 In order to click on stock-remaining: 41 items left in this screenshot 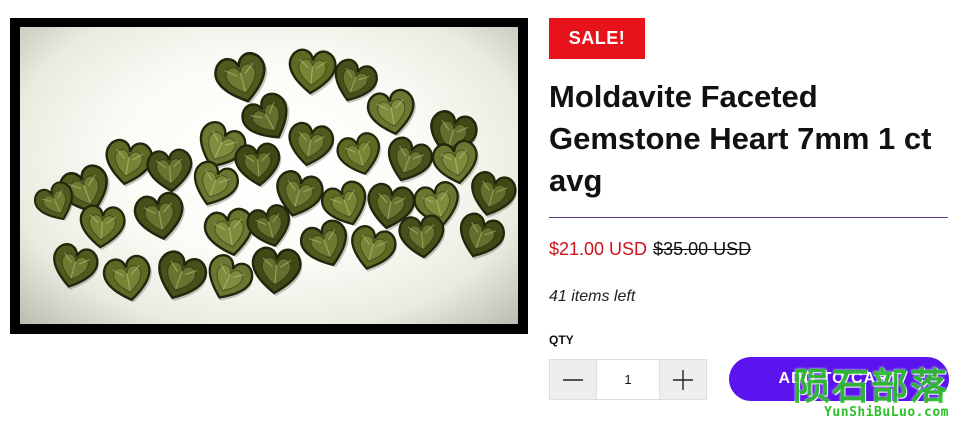, I will do `click(592, 296)`.